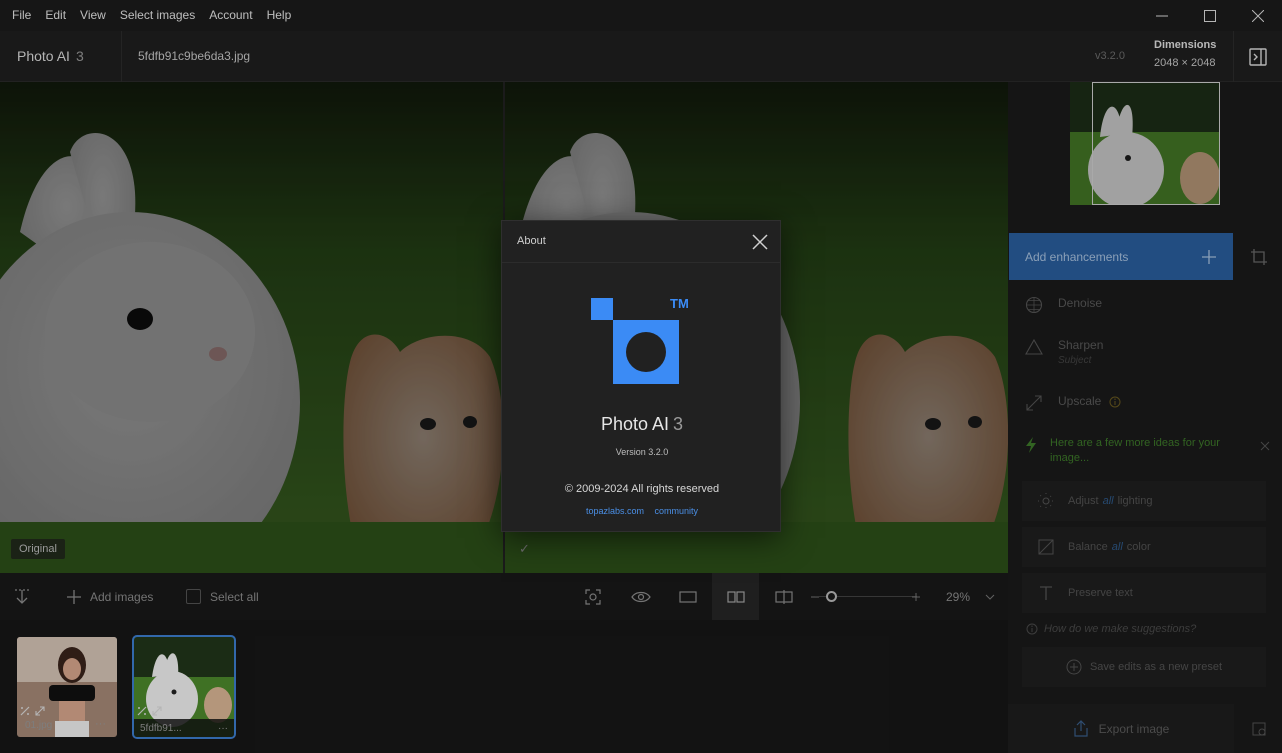  Describe the element at coordinates (615, 511) in the screenshot. I see `website-link: topazlabs.com` at that location.